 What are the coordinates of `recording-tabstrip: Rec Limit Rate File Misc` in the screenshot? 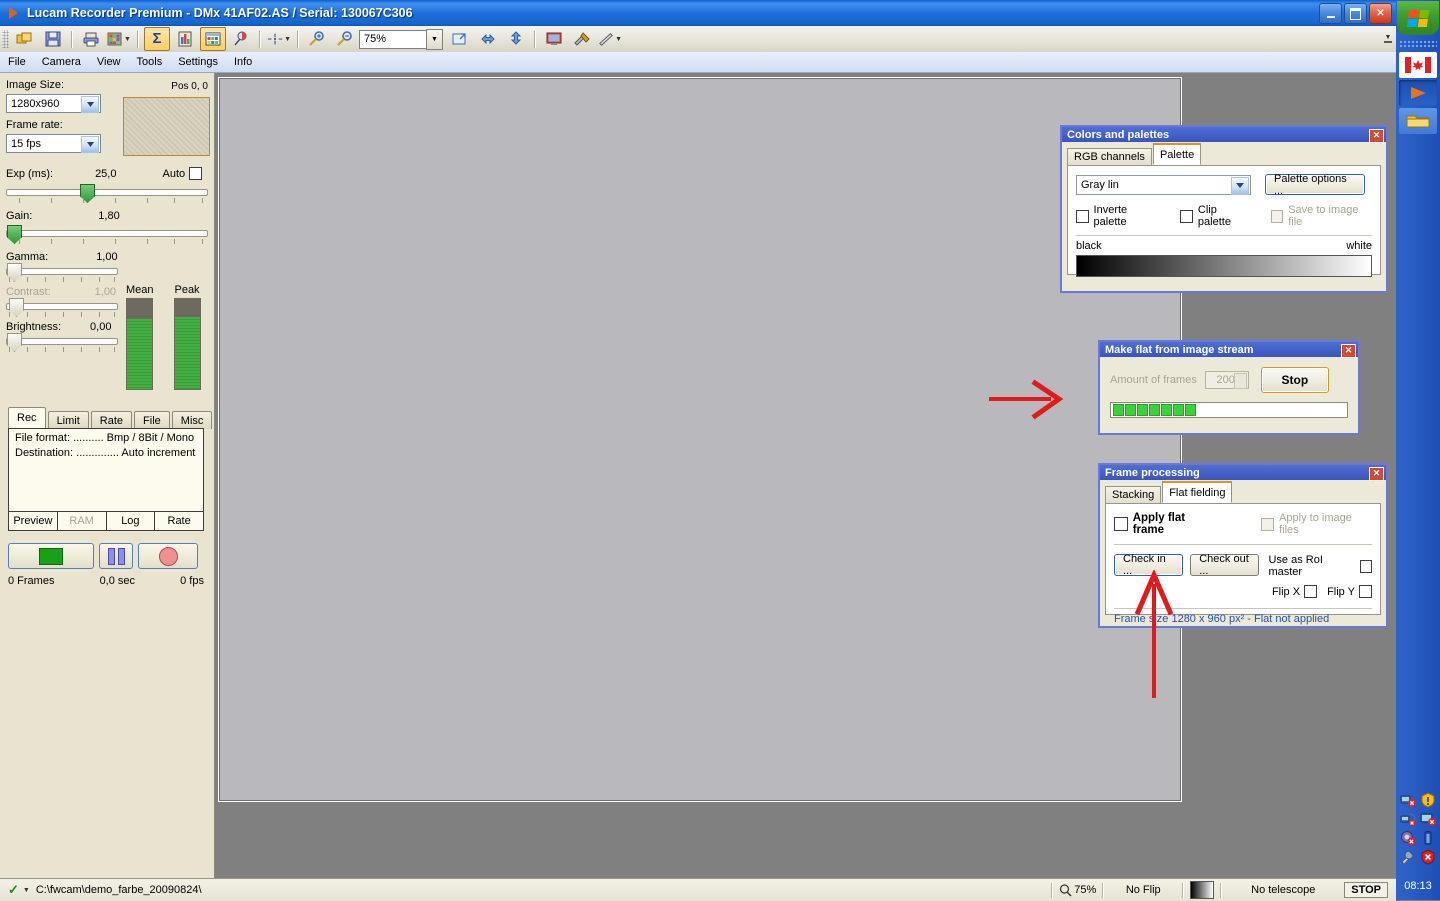 It's located at (110, 418).